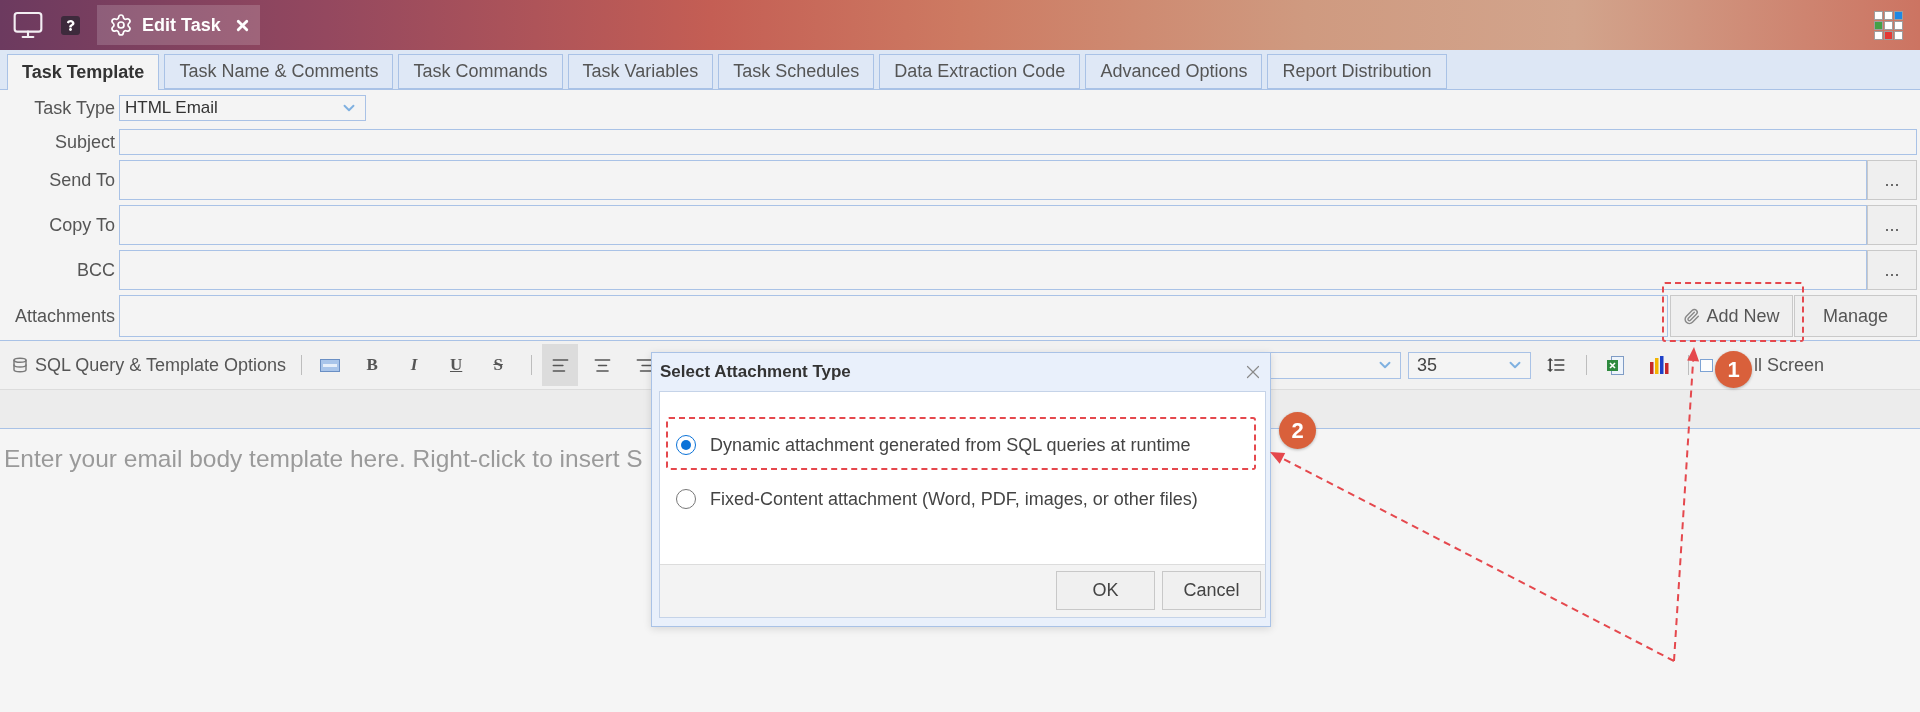 The width and height of the screenshot is (1920, 712). What do you see at coordinates (1731, 316) in the screenshot?
I see `add-new-button: Add New` at bounding box center [1731, 316].